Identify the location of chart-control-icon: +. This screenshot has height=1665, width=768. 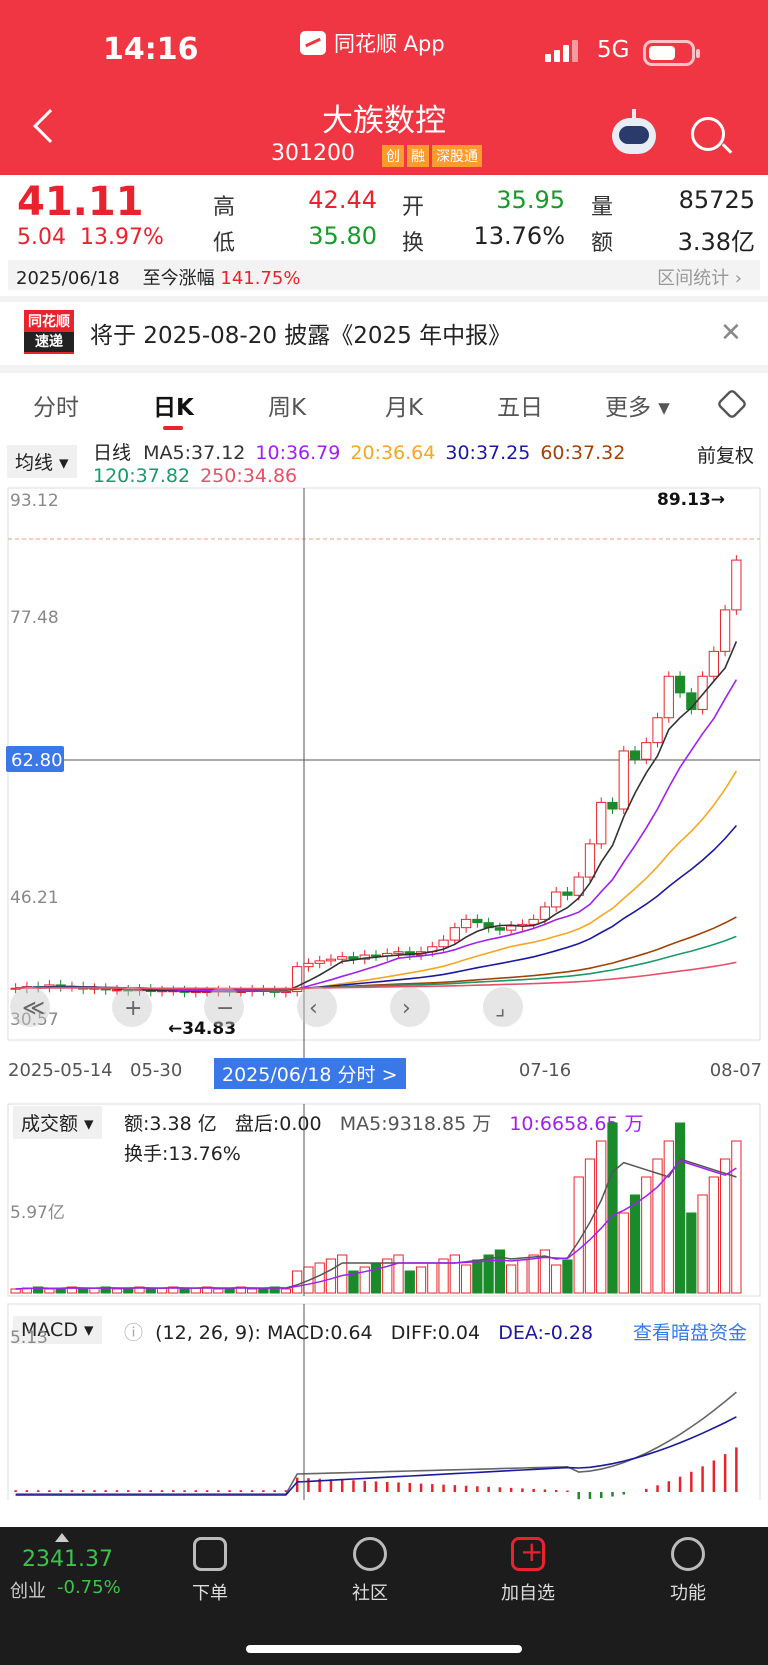
(133, 1008).